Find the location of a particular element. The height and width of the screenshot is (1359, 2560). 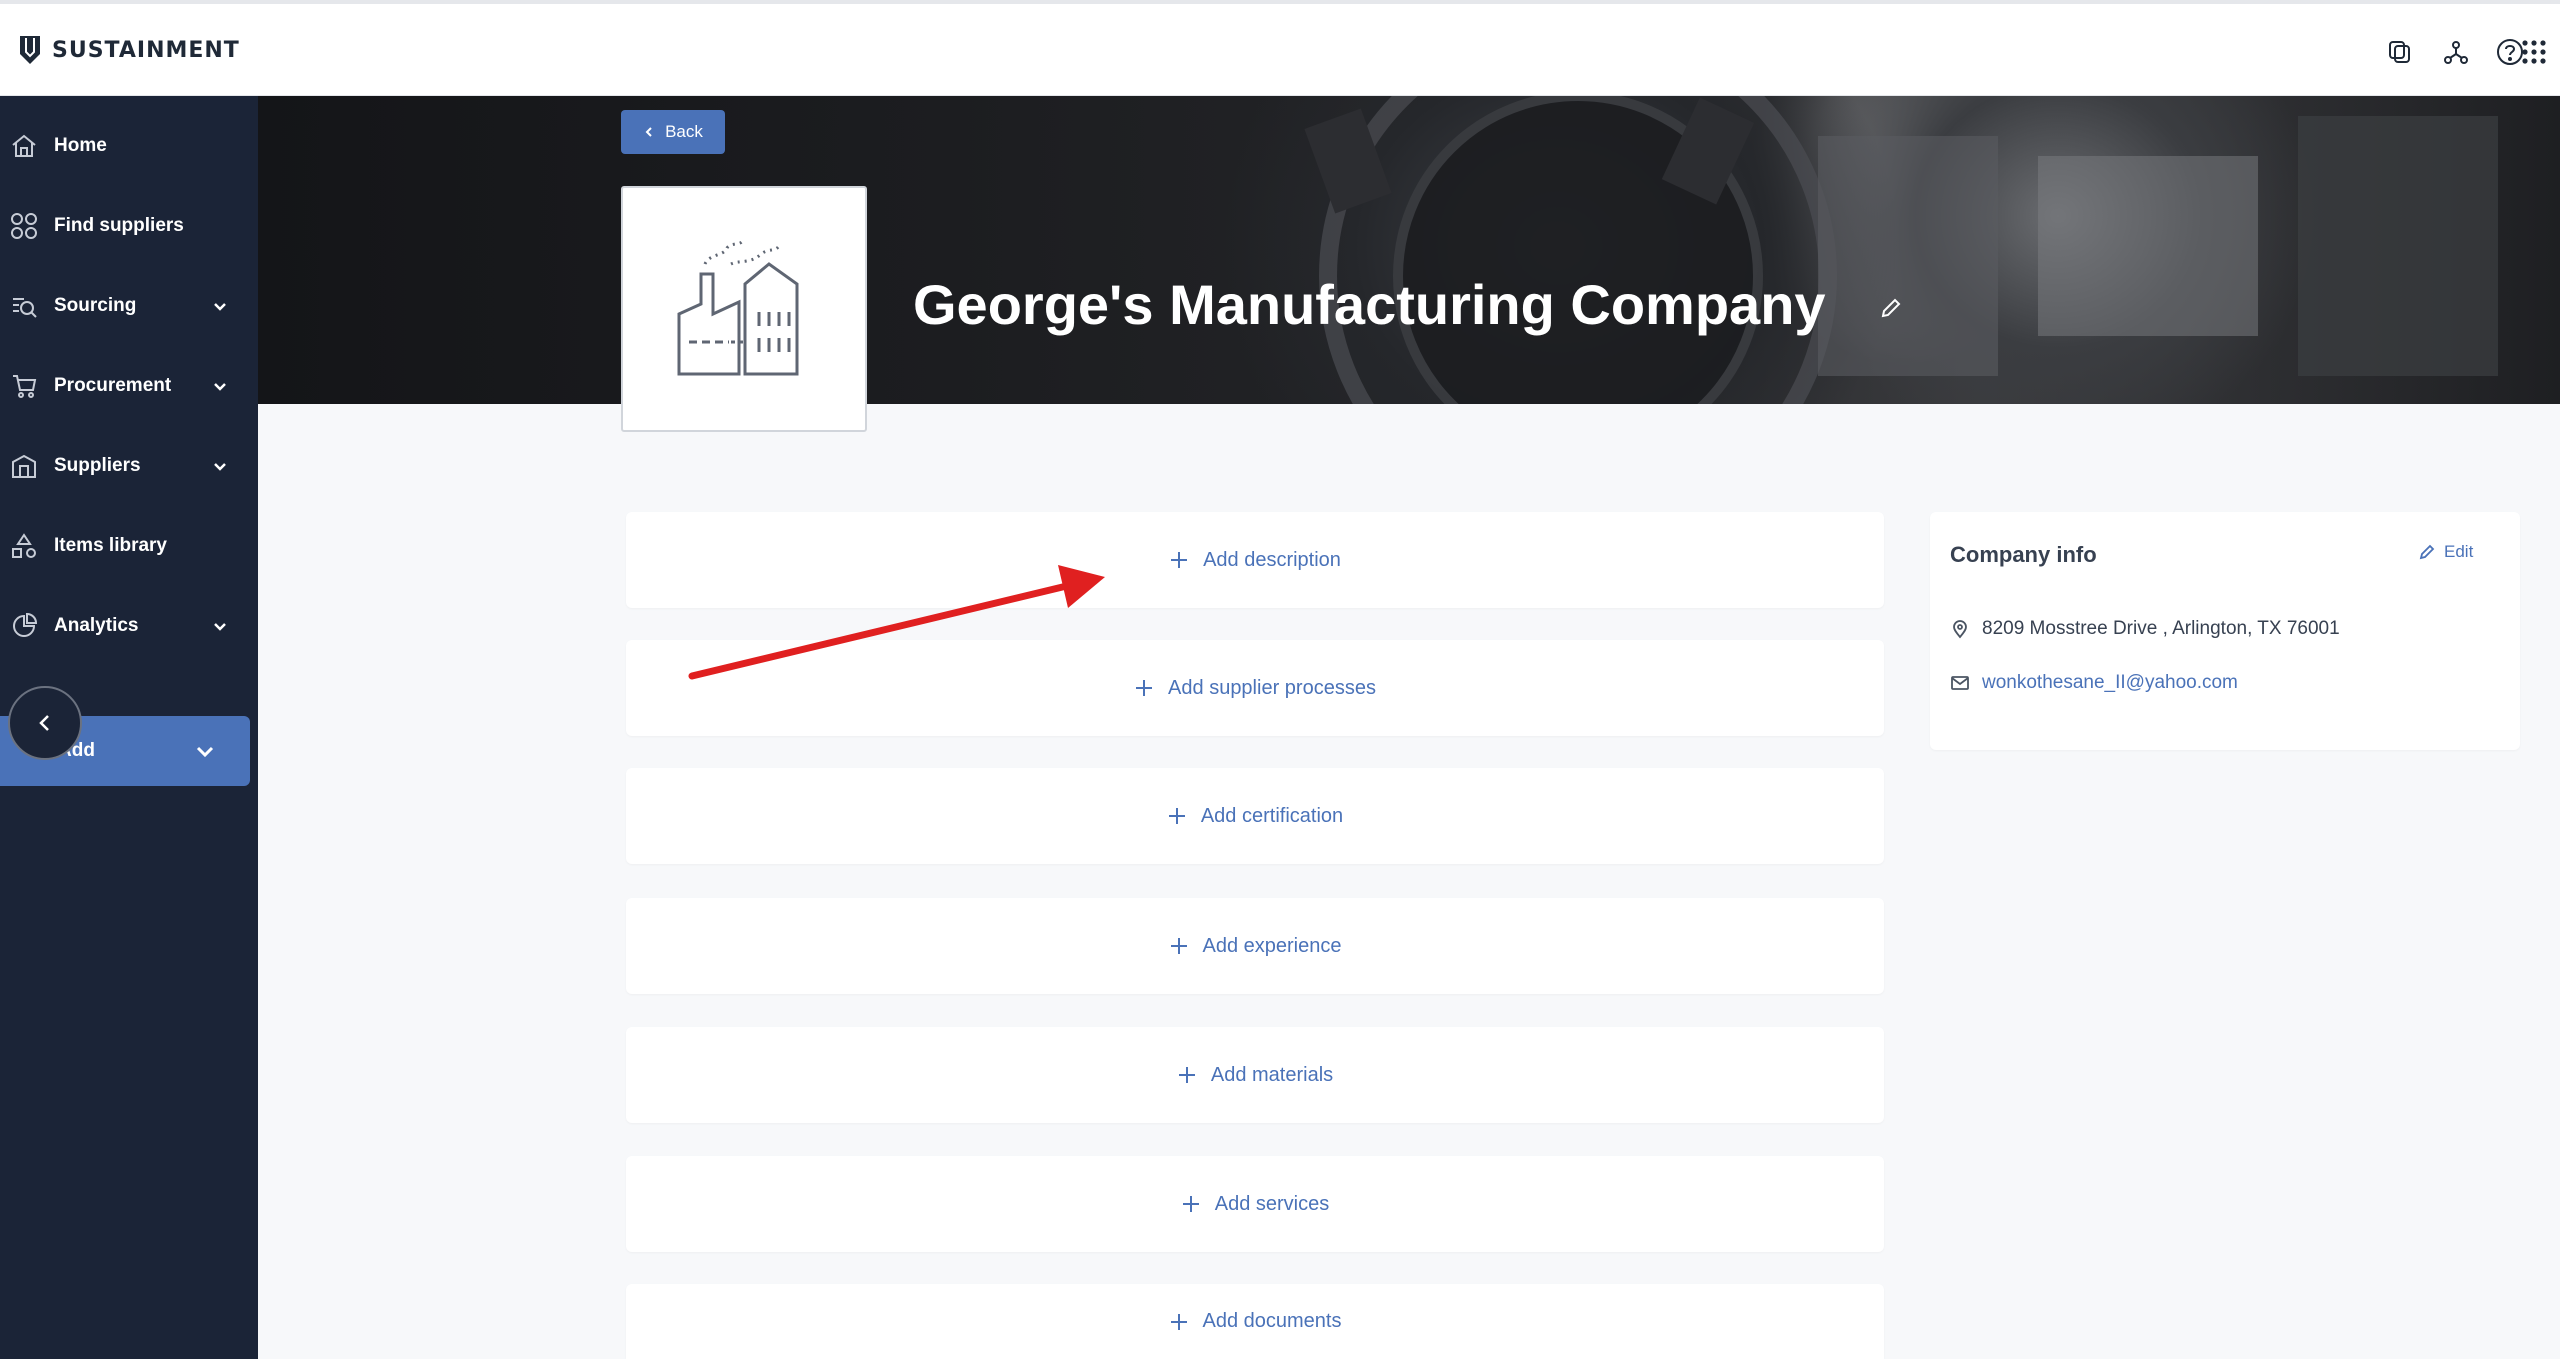

copy-icon is located at coordinates (2400, 52).